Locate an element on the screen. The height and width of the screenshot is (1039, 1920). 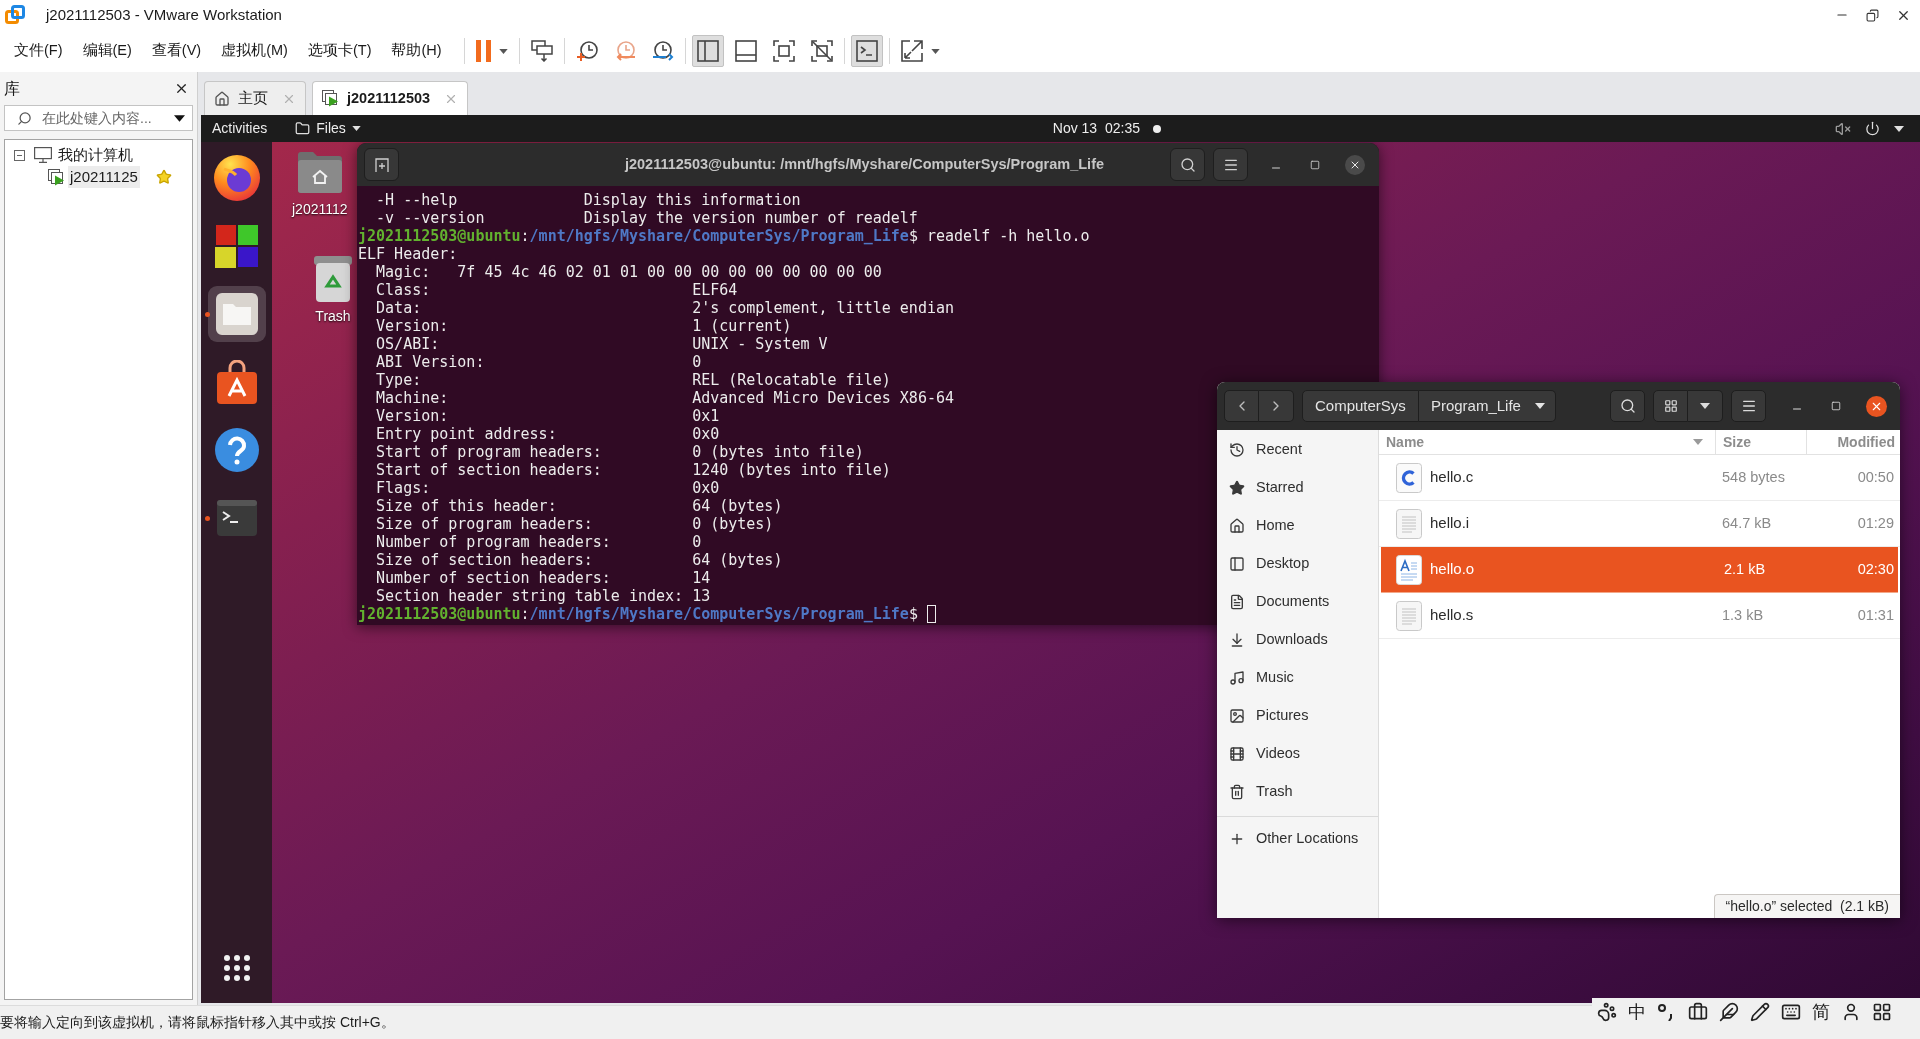
toolbox-icon is located at coordinates (1698, 1012).